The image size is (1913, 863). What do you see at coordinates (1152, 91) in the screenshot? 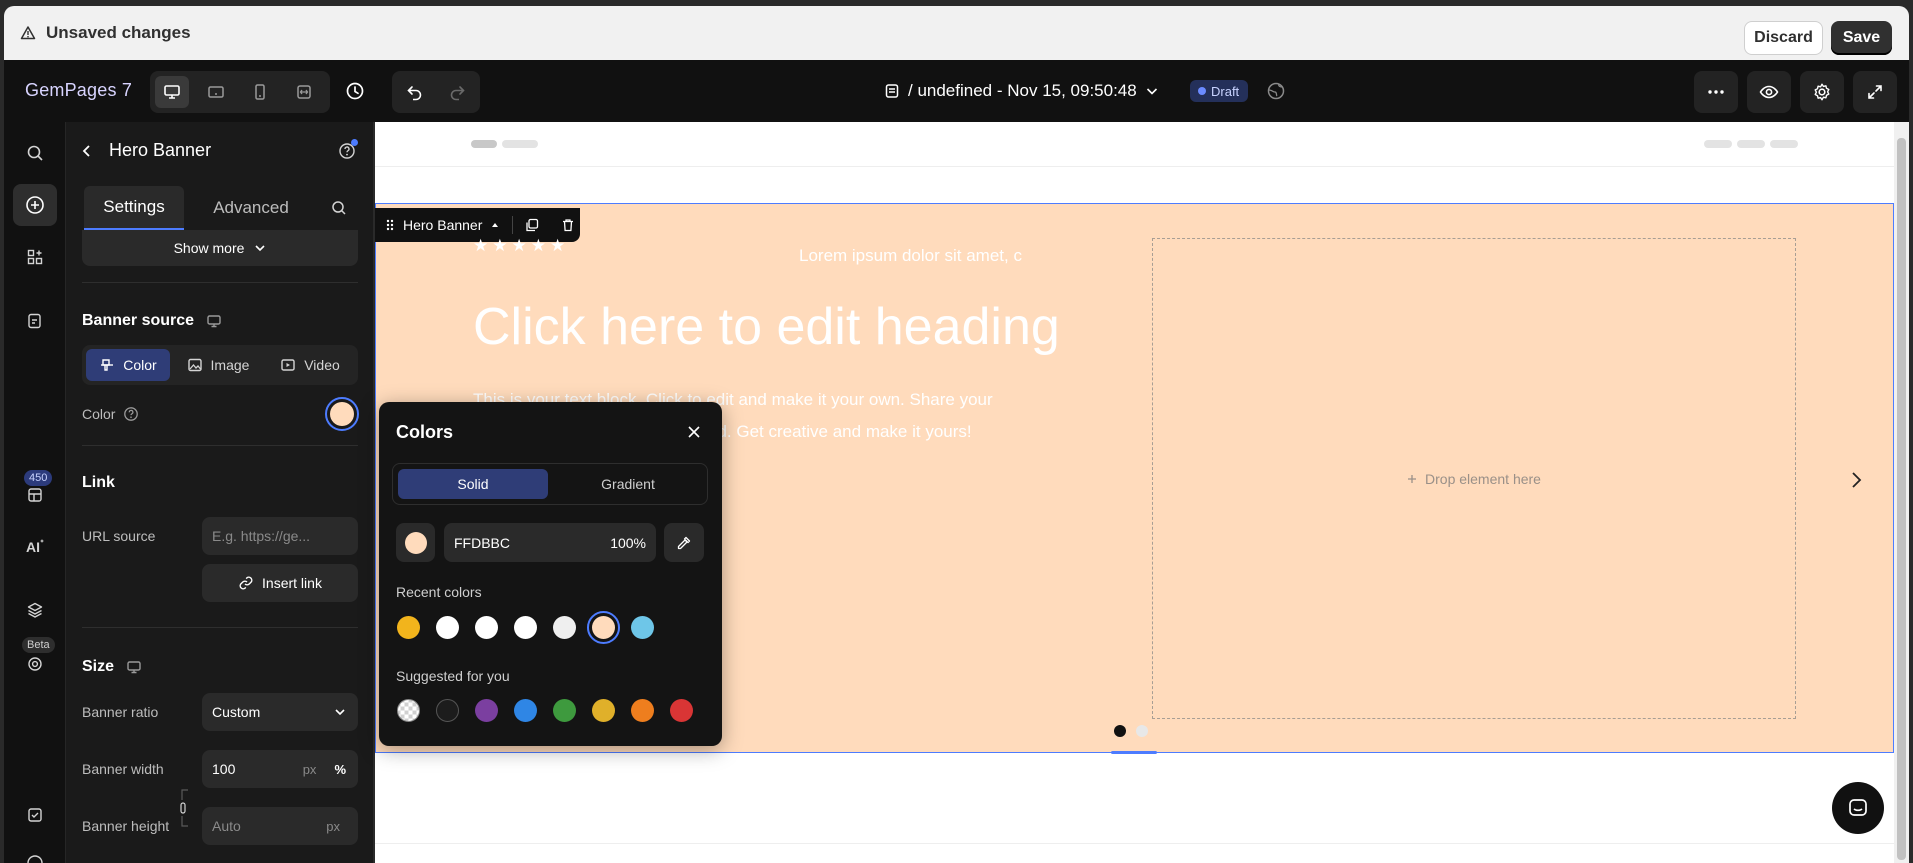
I see `chevron-down-icon` at bounding box center [1152, 91].